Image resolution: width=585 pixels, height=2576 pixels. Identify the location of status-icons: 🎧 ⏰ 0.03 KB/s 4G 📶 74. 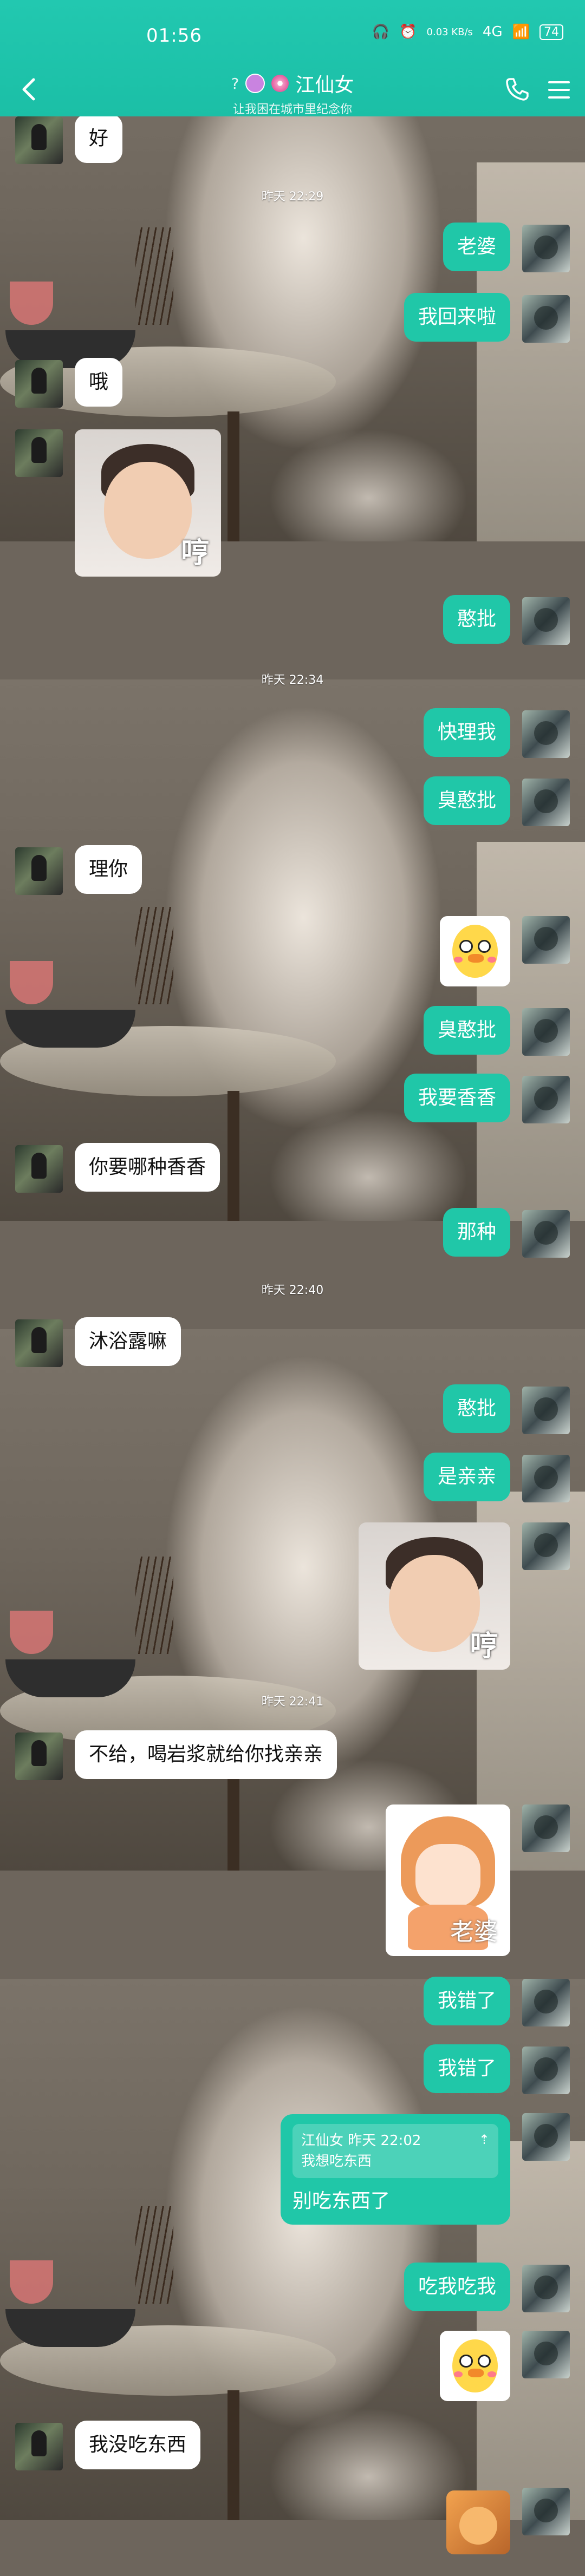
(467, 32).